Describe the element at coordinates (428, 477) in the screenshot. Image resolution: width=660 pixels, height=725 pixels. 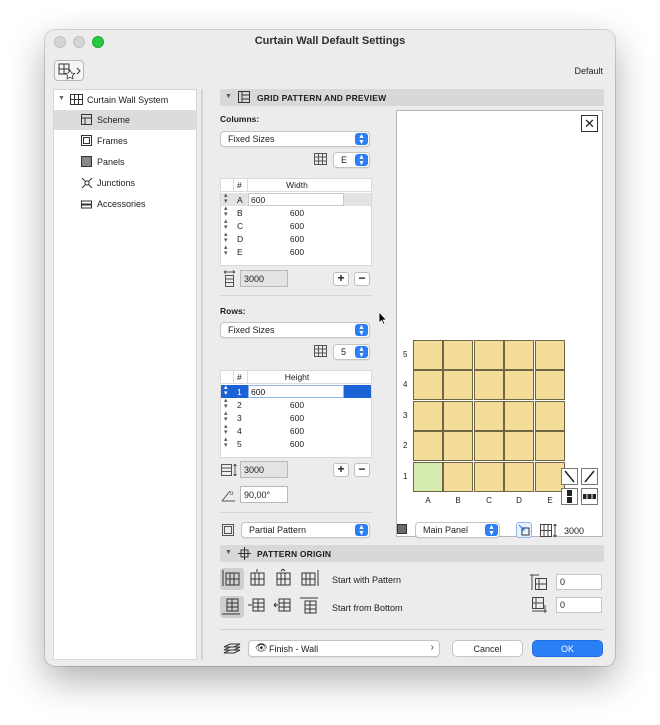
I see `grid-panel-origin` at that location.